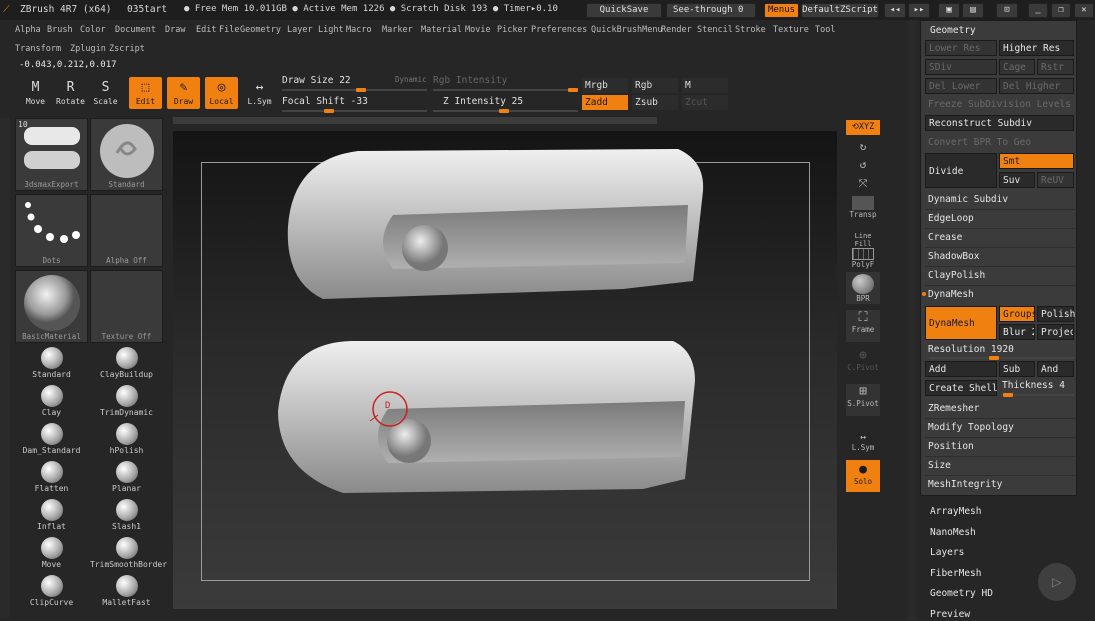  I want to click on dynamic-subdiv-section: Dynamic Subdiv, so click(966, 199).